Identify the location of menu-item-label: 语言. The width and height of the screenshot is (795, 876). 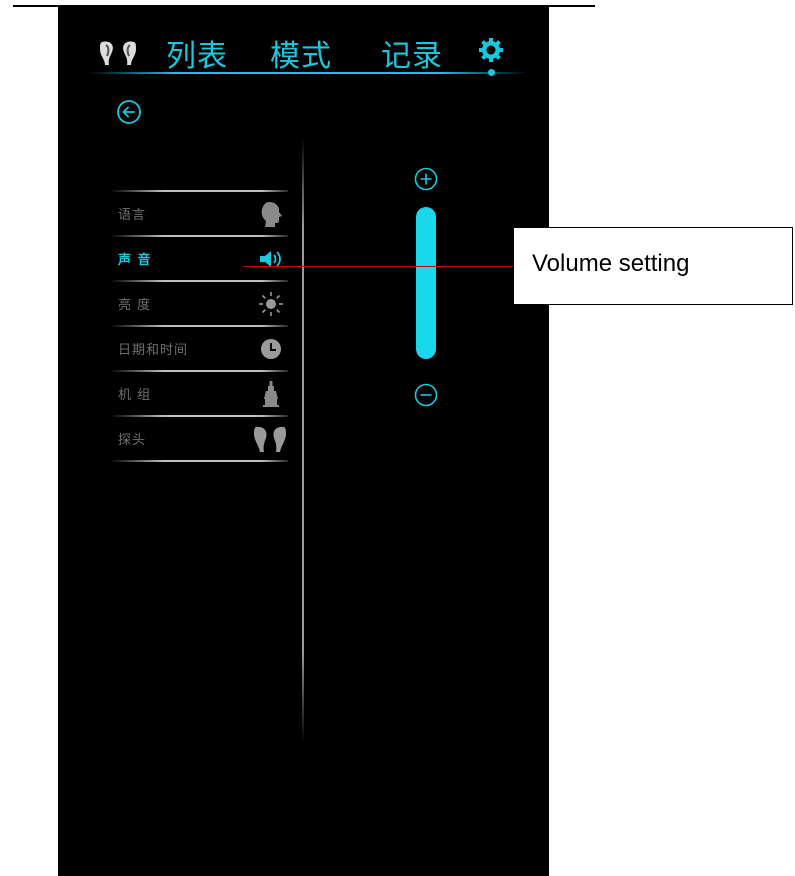
(132, 215).